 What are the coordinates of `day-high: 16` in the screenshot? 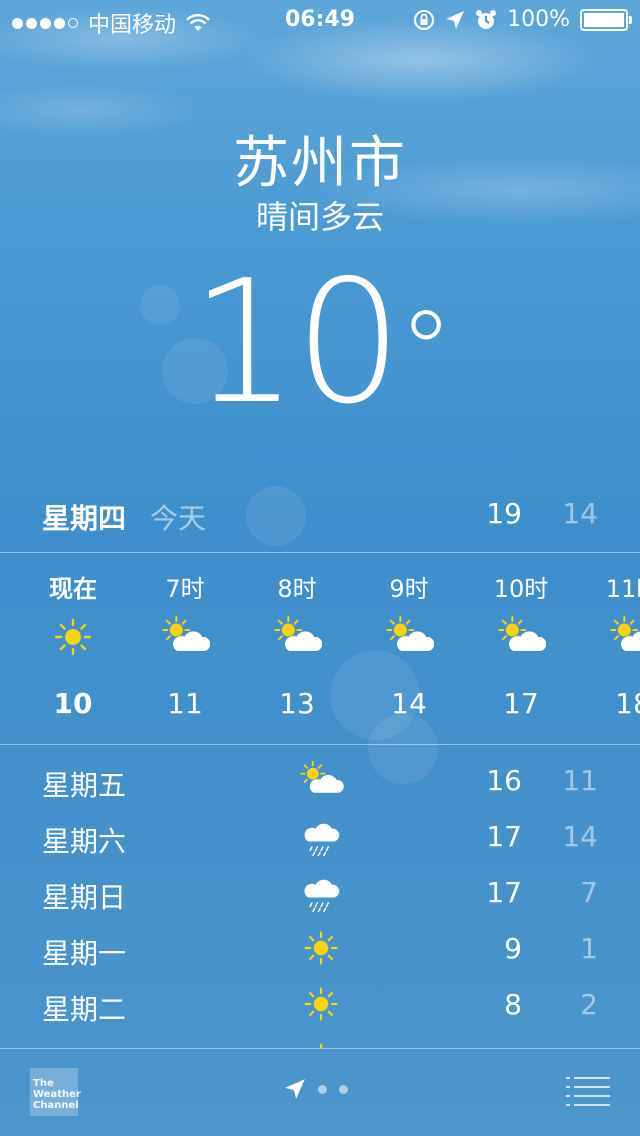 It's located at (504, 780).